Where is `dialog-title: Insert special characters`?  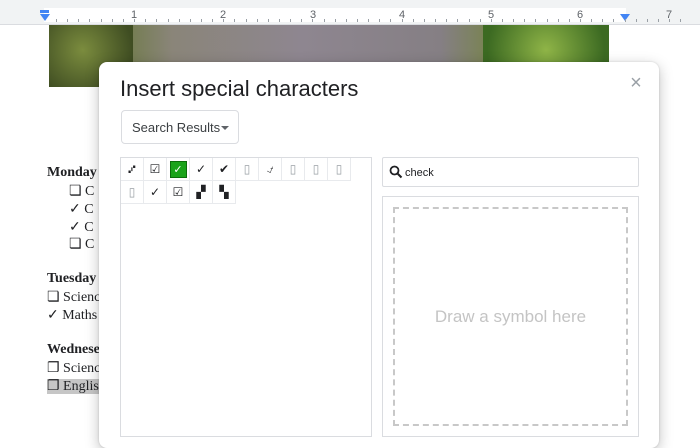 dialog-title: Insert special characters is located at coordinates (239, 88).